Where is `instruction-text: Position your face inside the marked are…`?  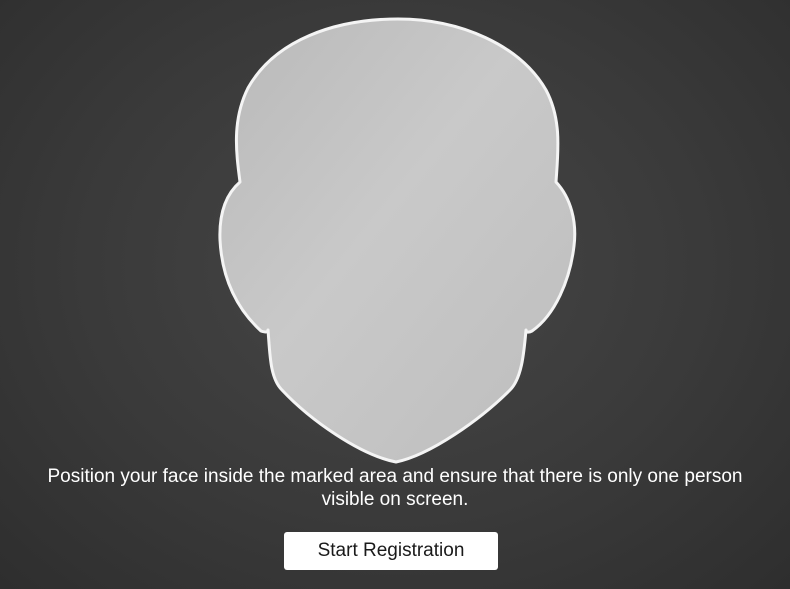
instruction-text: Position your face inside the marked are… is located at coordinates (395, 488).